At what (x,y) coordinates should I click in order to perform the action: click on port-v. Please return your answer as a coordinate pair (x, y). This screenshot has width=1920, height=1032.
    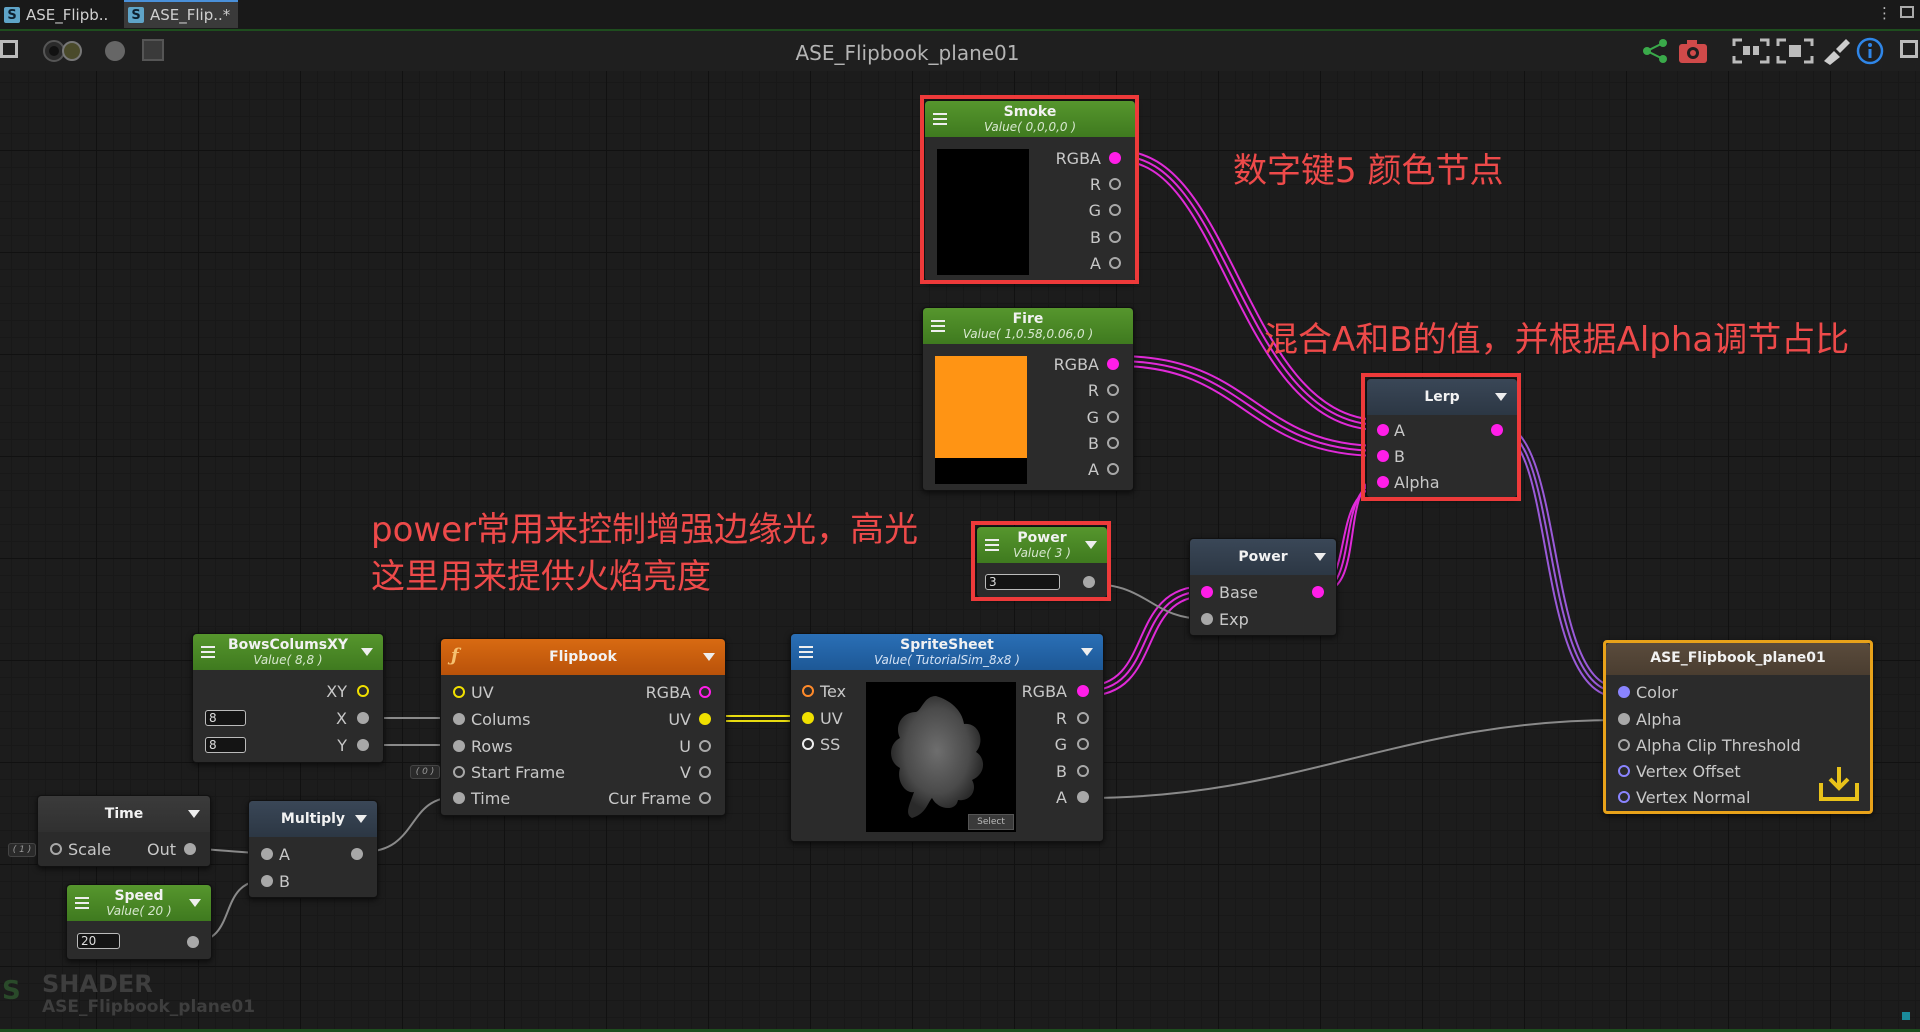
    Looking at the image, I should click on (705, 772).